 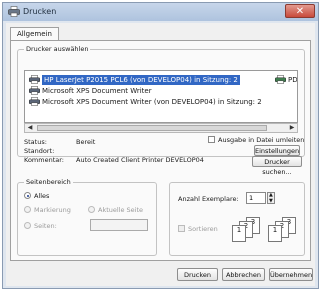 What do you see at coordinates (39, 151) in the screenshot?
I see `location-label: Standort:` at bounding box center [39, 151].